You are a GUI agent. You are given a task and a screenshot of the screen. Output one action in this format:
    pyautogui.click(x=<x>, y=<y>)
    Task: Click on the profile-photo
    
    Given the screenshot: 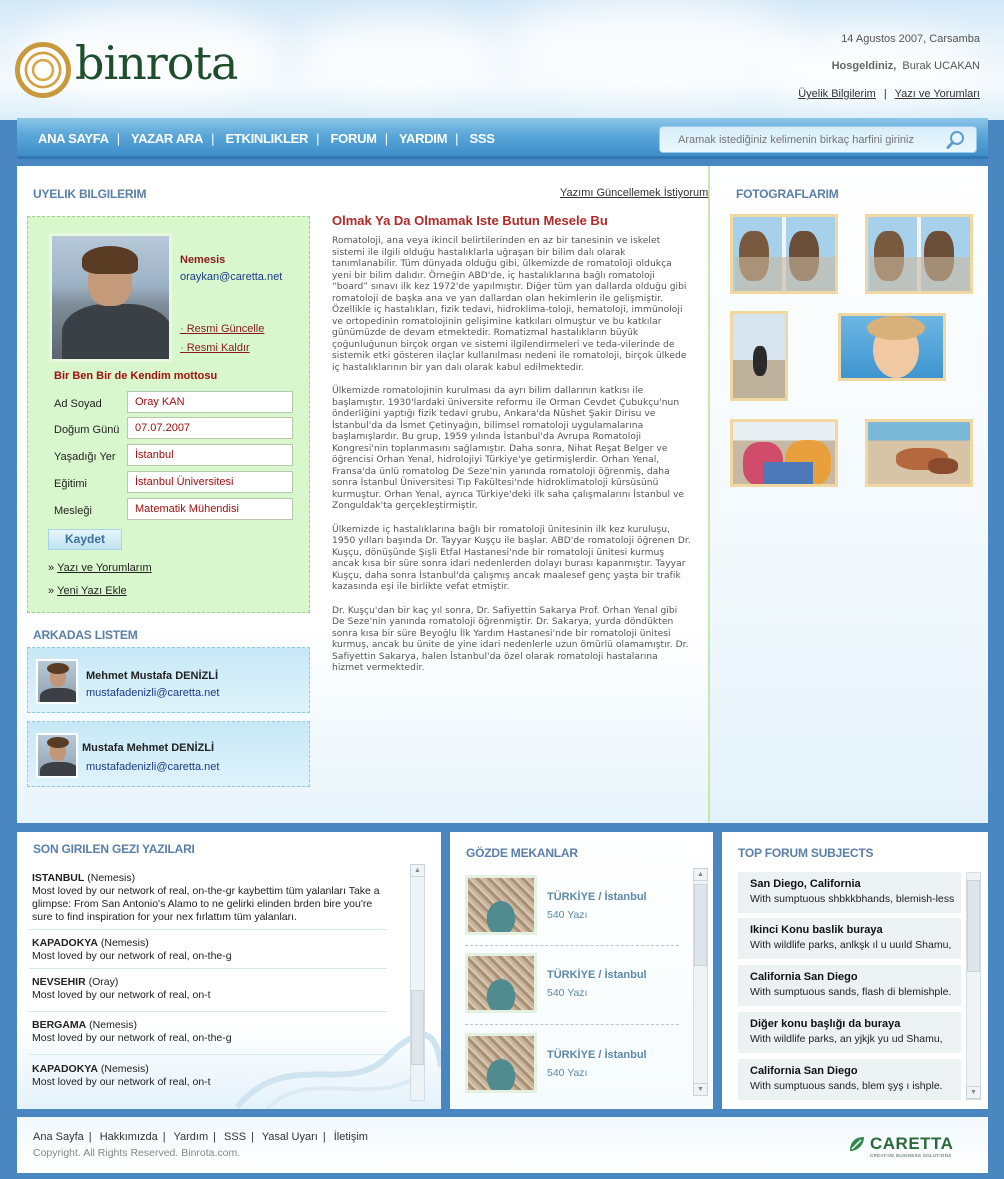 What is the action you would take?
    pyautogui.click(x=110, y=297)
    